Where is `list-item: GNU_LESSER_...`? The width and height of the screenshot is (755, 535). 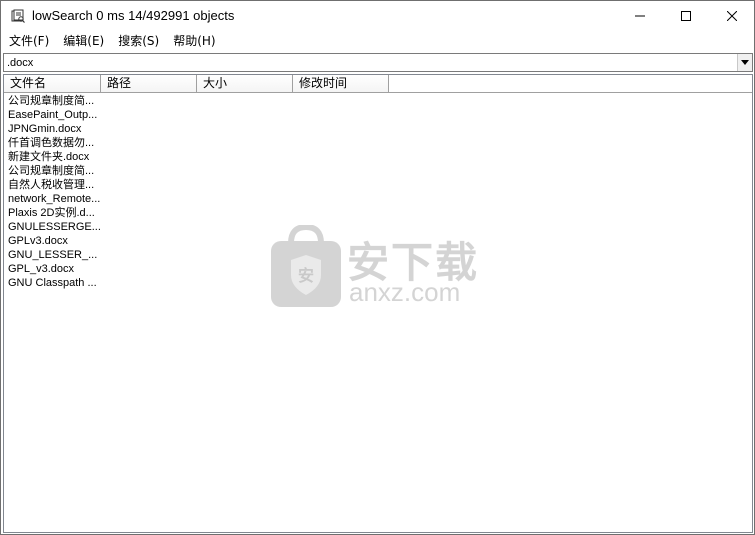
list-item: GNU_LESSER_... is located at coordinates (52, 255).